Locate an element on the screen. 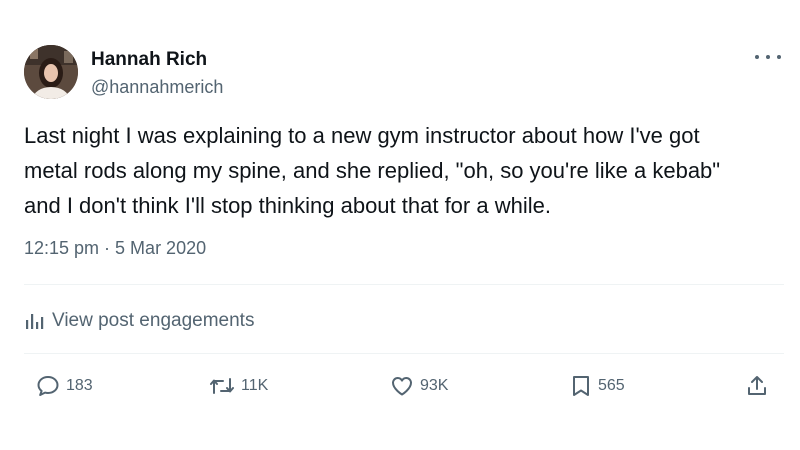 The width and height of the screenshot is (800, 450). reply-button: 183 is located at coordinates (64, 386).